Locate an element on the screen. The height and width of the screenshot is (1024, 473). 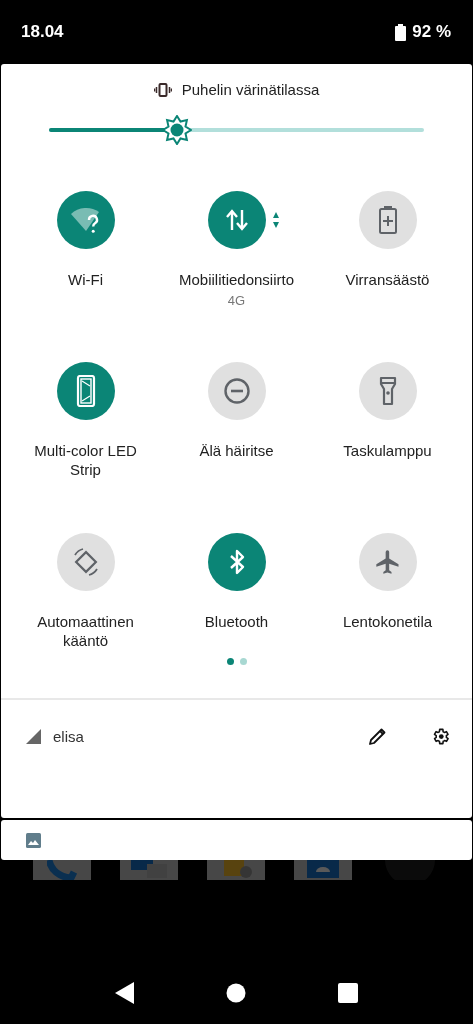
edit-button is located at coordinates (377, 736).